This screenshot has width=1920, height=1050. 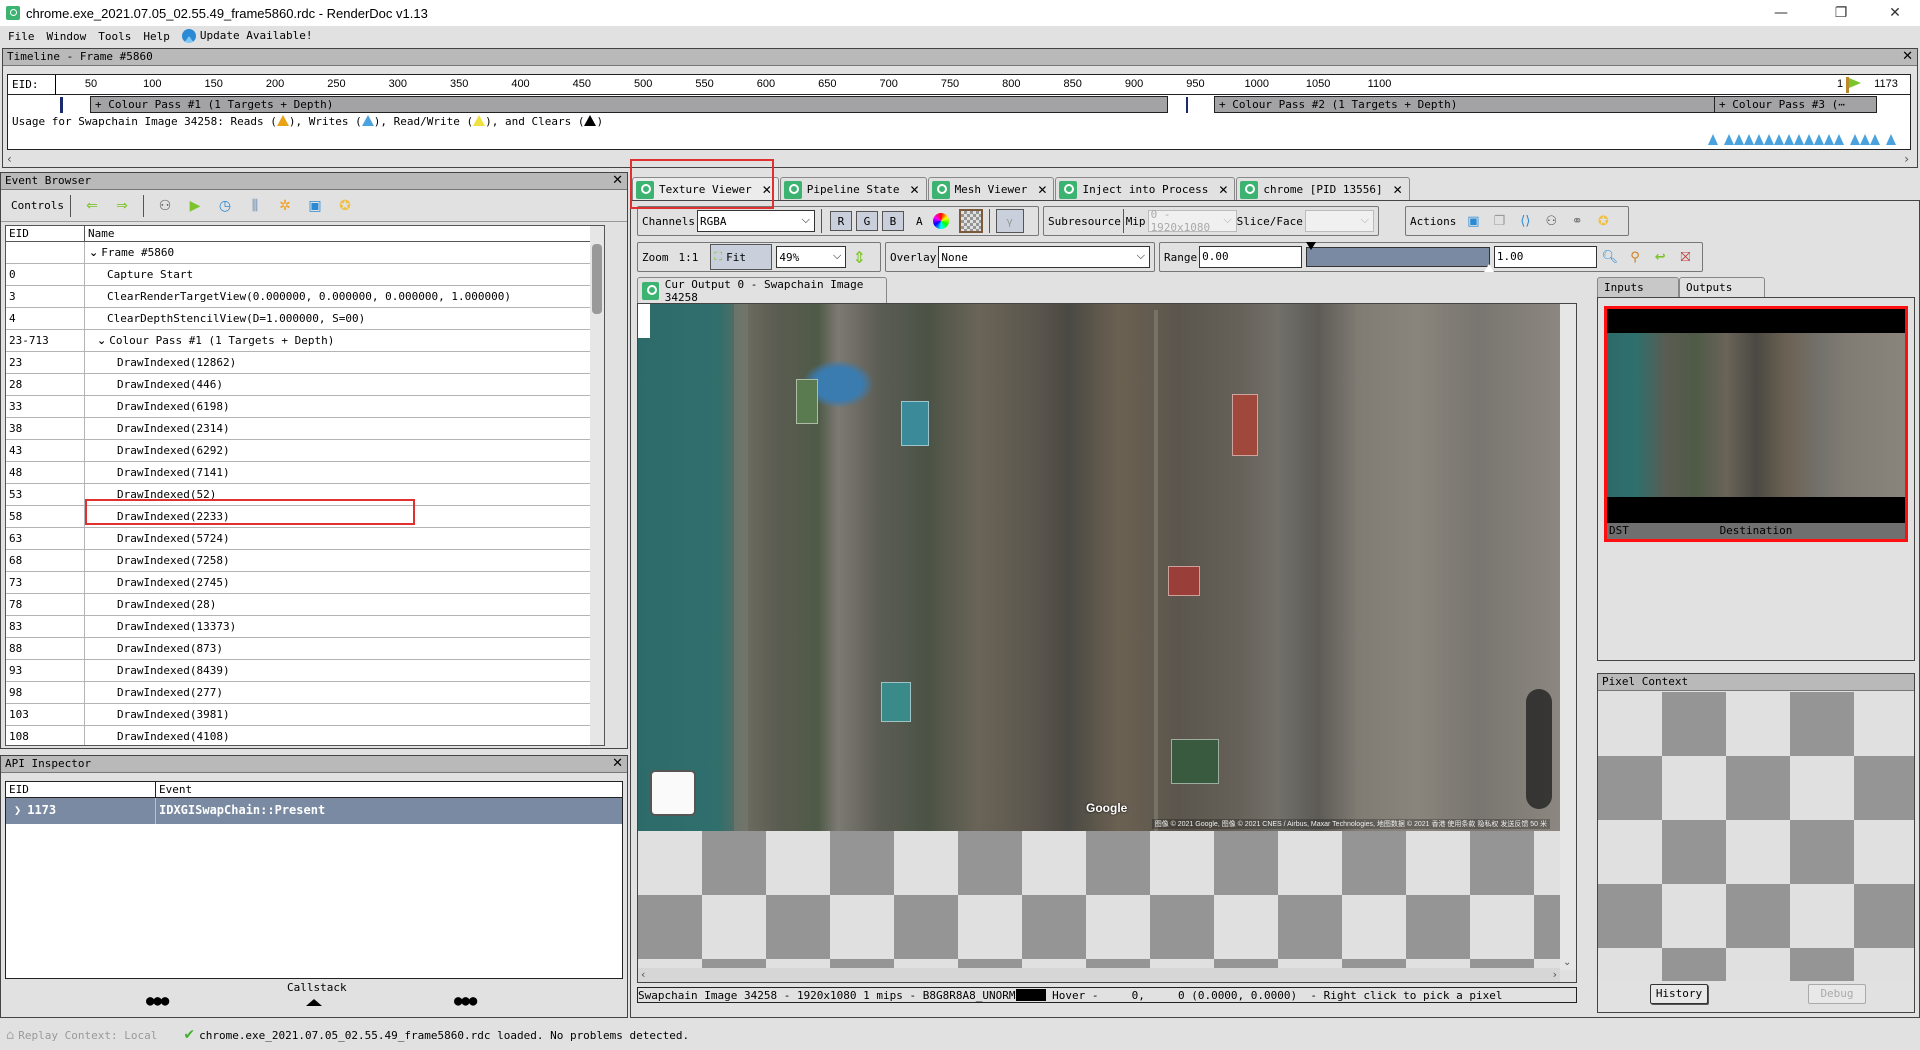 What do you see at coordinates (940, 221) in the screenshot?
I see `color-wheel-icon` at bounding box center [940, 221].